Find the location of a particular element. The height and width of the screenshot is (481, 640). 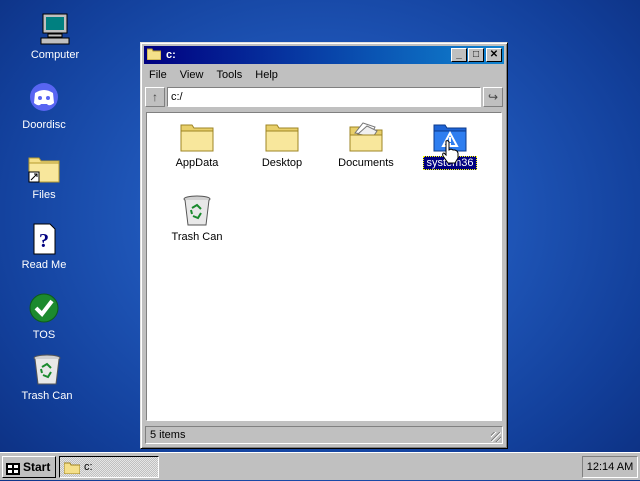

menu-tools: Tools is located at coordinates (231, 74).